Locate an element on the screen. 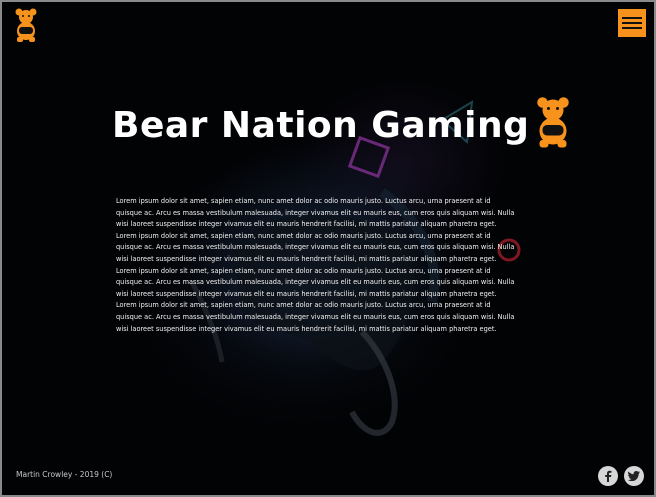 The height and width of the screenshot is (497, 656). facebook-icon is located at coordinates (608, 476).